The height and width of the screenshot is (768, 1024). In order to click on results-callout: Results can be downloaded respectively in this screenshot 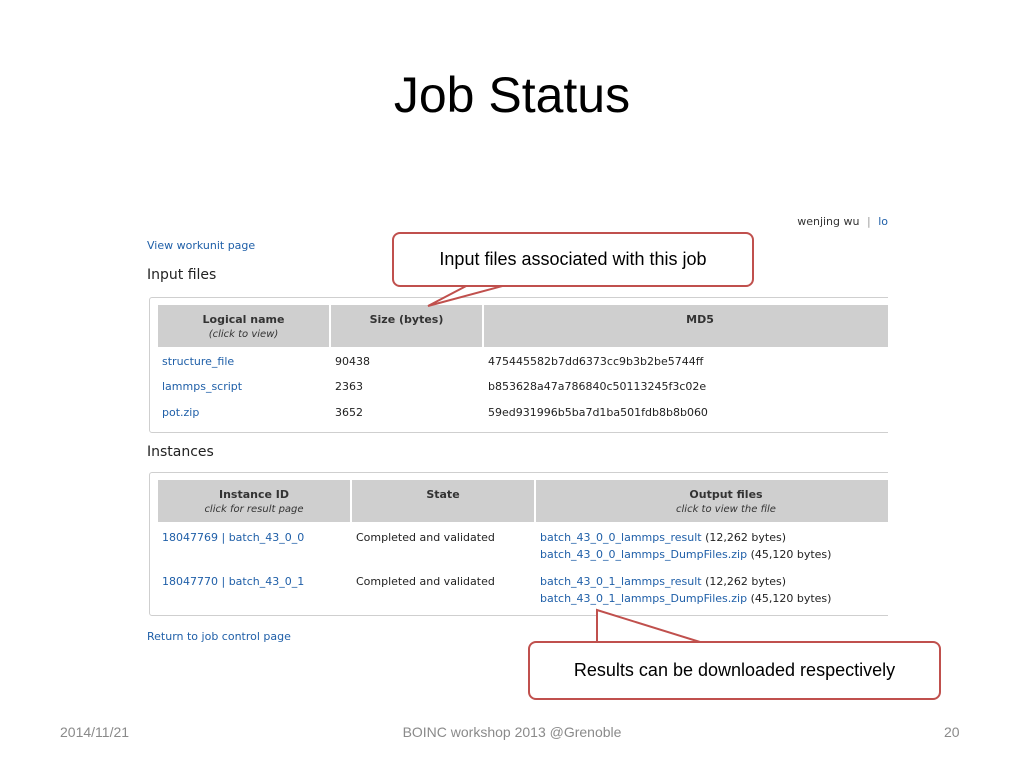, I will do `click(734, 670)`.